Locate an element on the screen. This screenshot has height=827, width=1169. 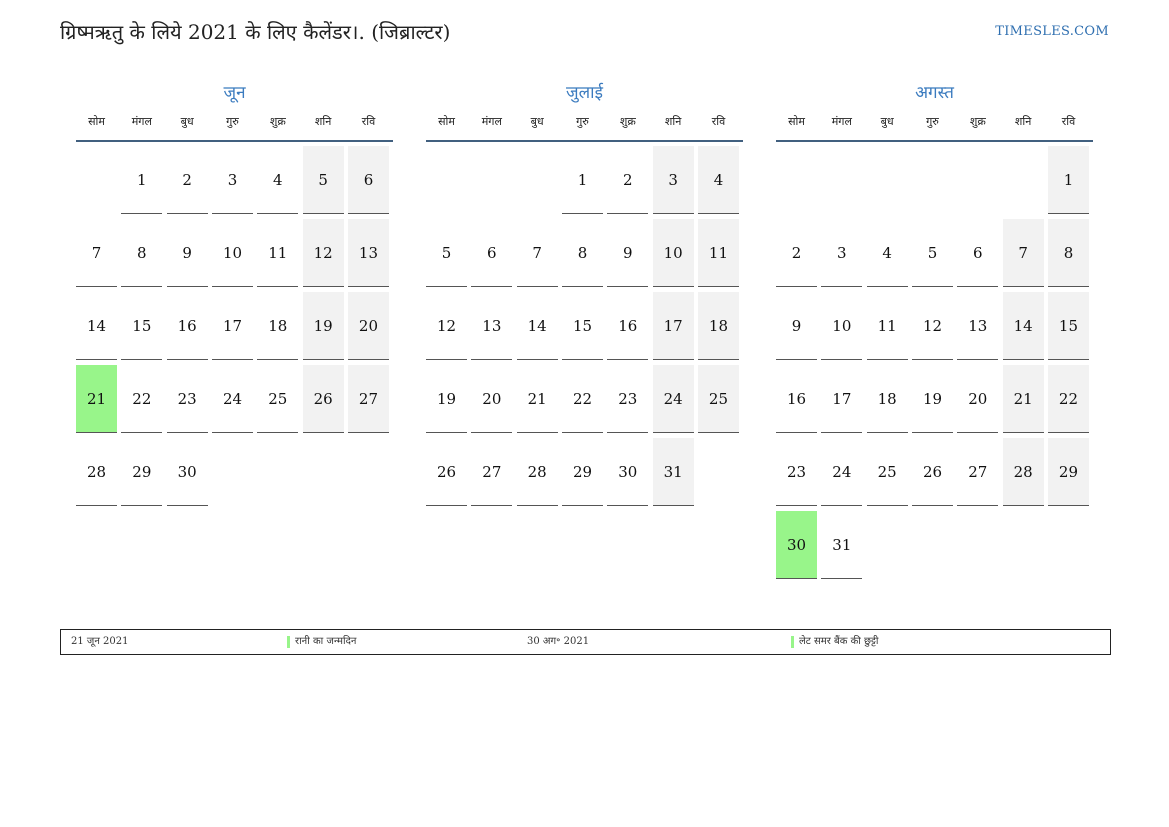
day-cell: 31 is located at coordinates (842, 545).